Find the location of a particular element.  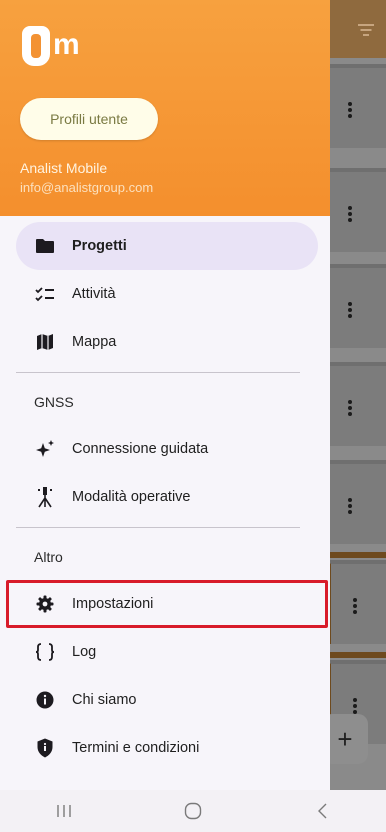

menu-item-label: Log is located at coordinates (84, 652).